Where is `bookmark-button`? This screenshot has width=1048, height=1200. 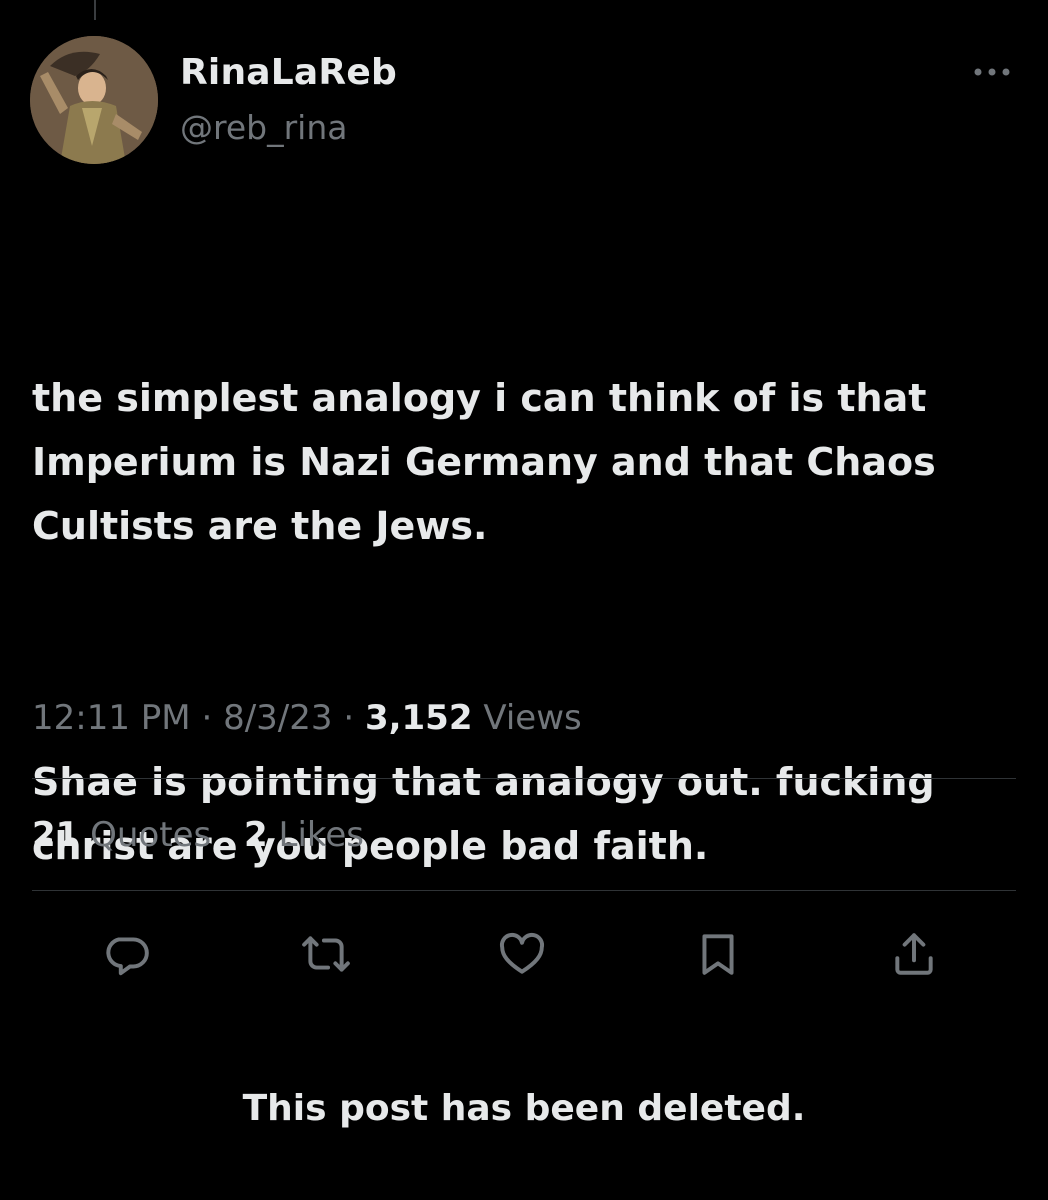 bookmark-button is located at coordinates (718, 954).